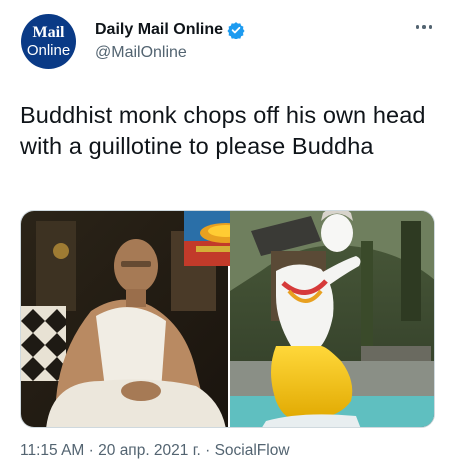 The image size is (450, 469). I want to click on tweet-date: 20 апр. 2021 г., so click(149, 450).